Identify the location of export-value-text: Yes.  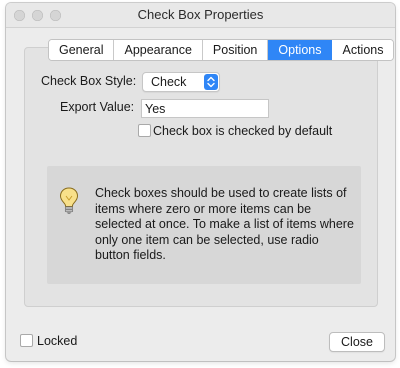
(155, 109).